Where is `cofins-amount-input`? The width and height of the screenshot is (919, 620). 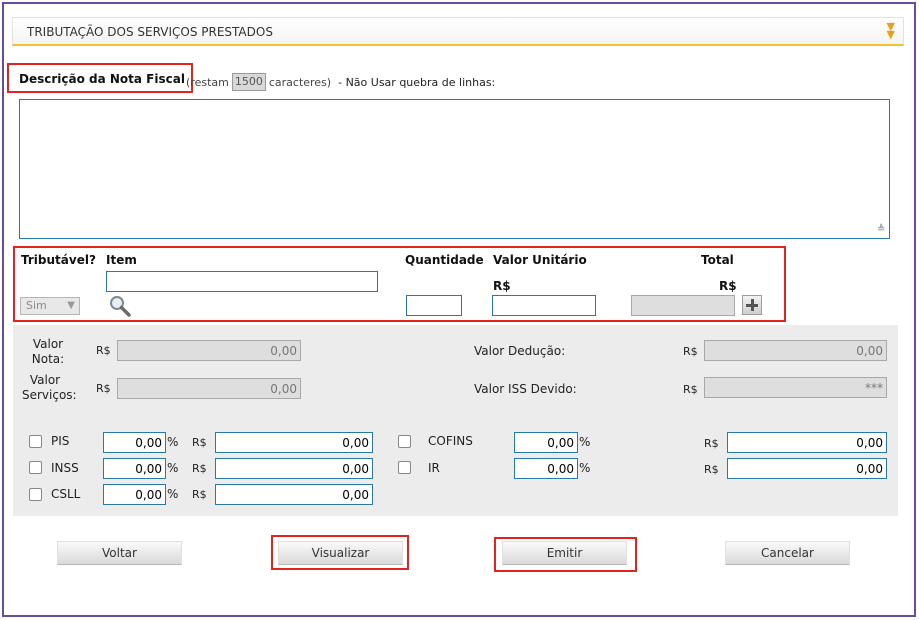
cofins-amount-input is located at coordinates (807, 442).